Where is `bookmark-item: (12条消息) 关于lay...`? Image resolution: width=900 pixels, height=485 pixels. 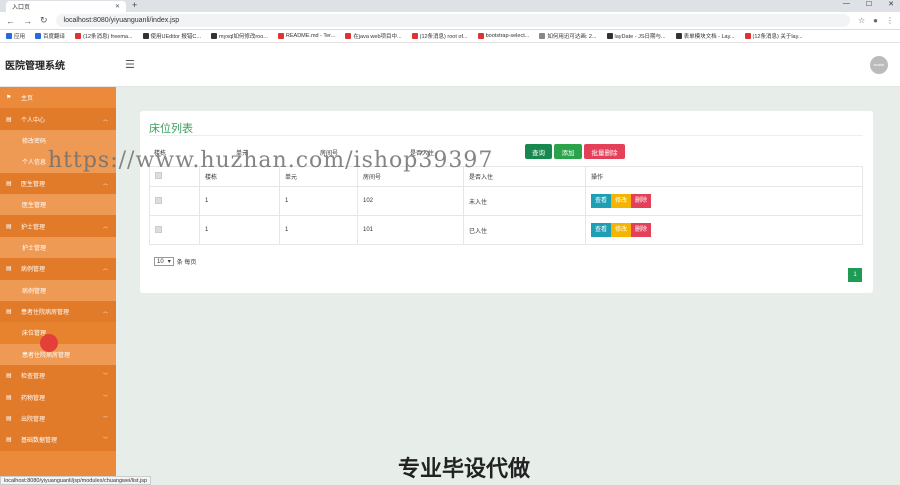 bookmark-item: (12条消息) 关于lay... is located at coordinates (773, 36).